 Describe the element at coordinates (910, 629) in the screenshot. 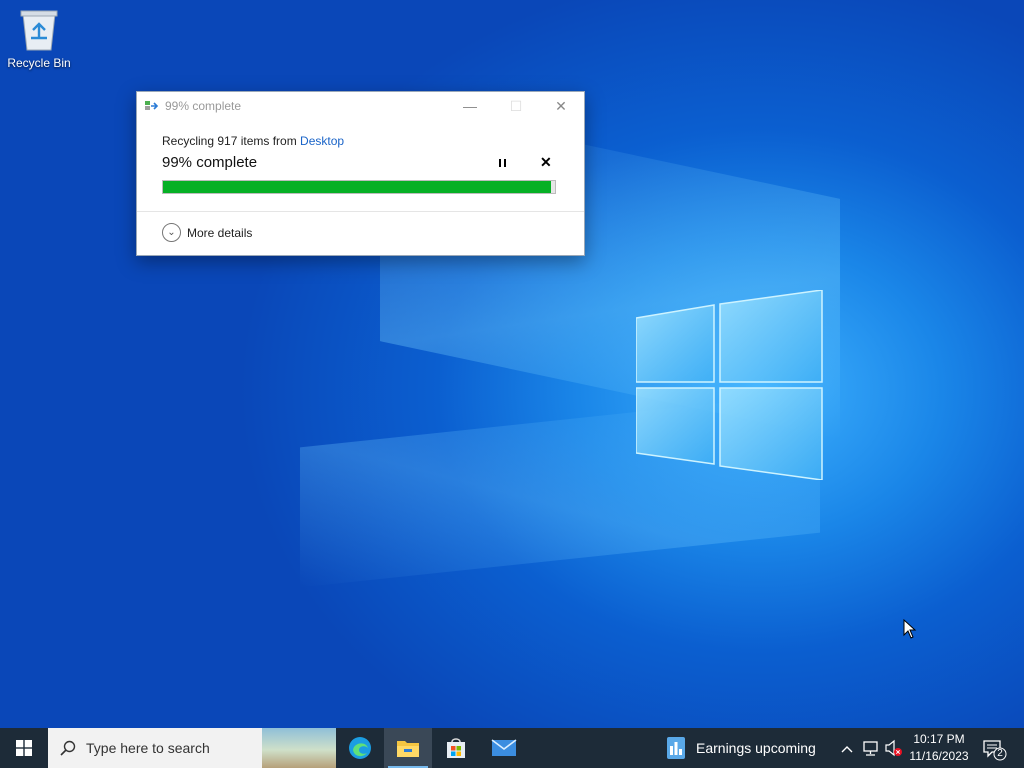

I see `mouse-cursor-icon` at that location.